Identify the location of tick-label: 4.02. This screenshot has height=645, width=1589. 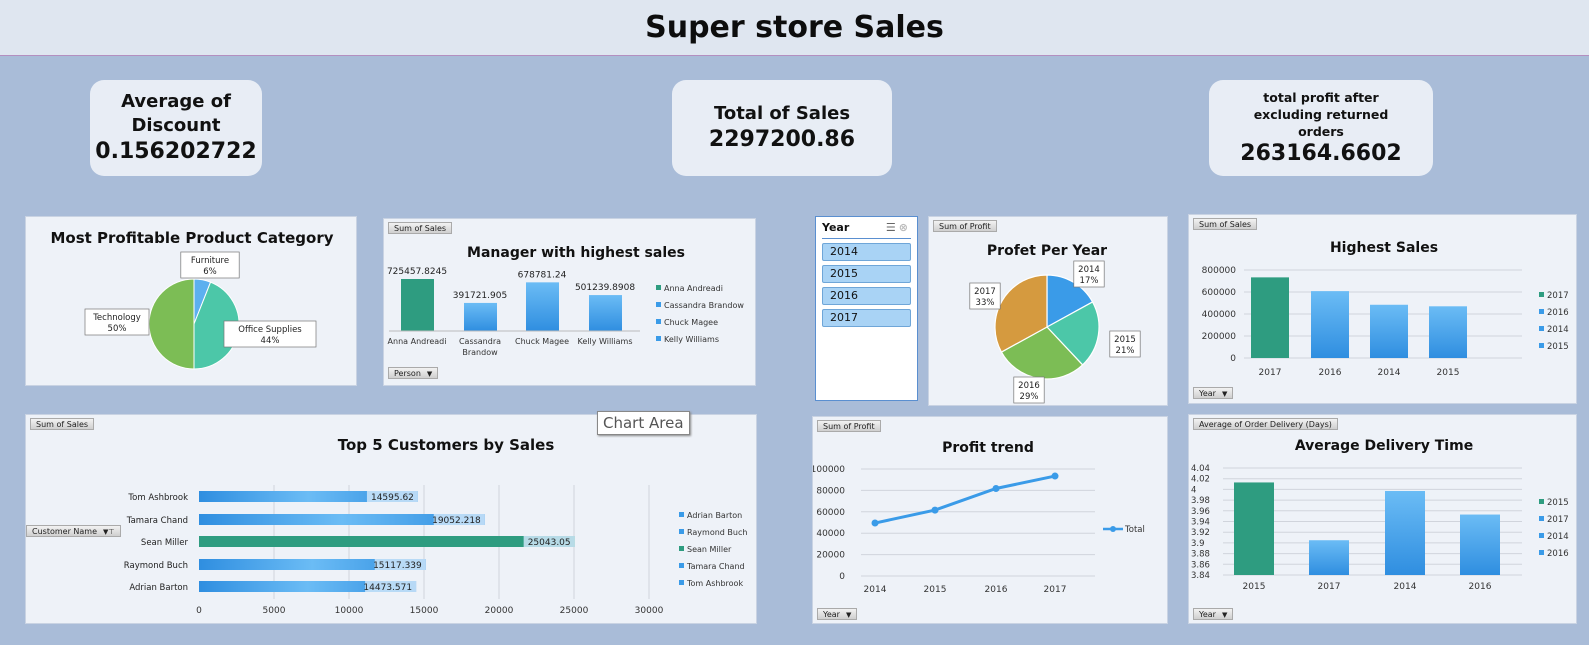
(1200, 480).